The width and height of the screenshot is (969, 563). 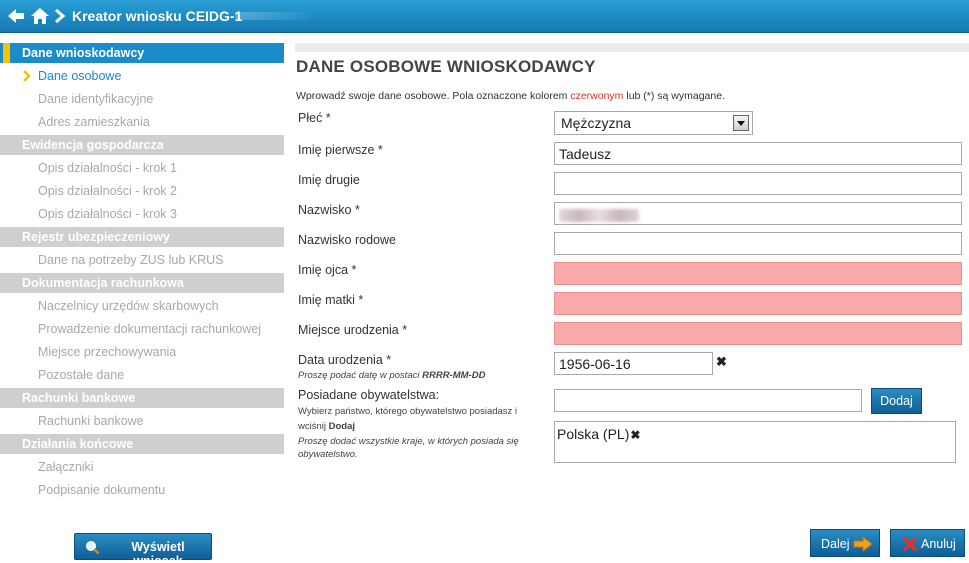 What do you see at coordinates (758, 213) in the screenshot?
I see `surname-input` at bounding box center [758, 213].